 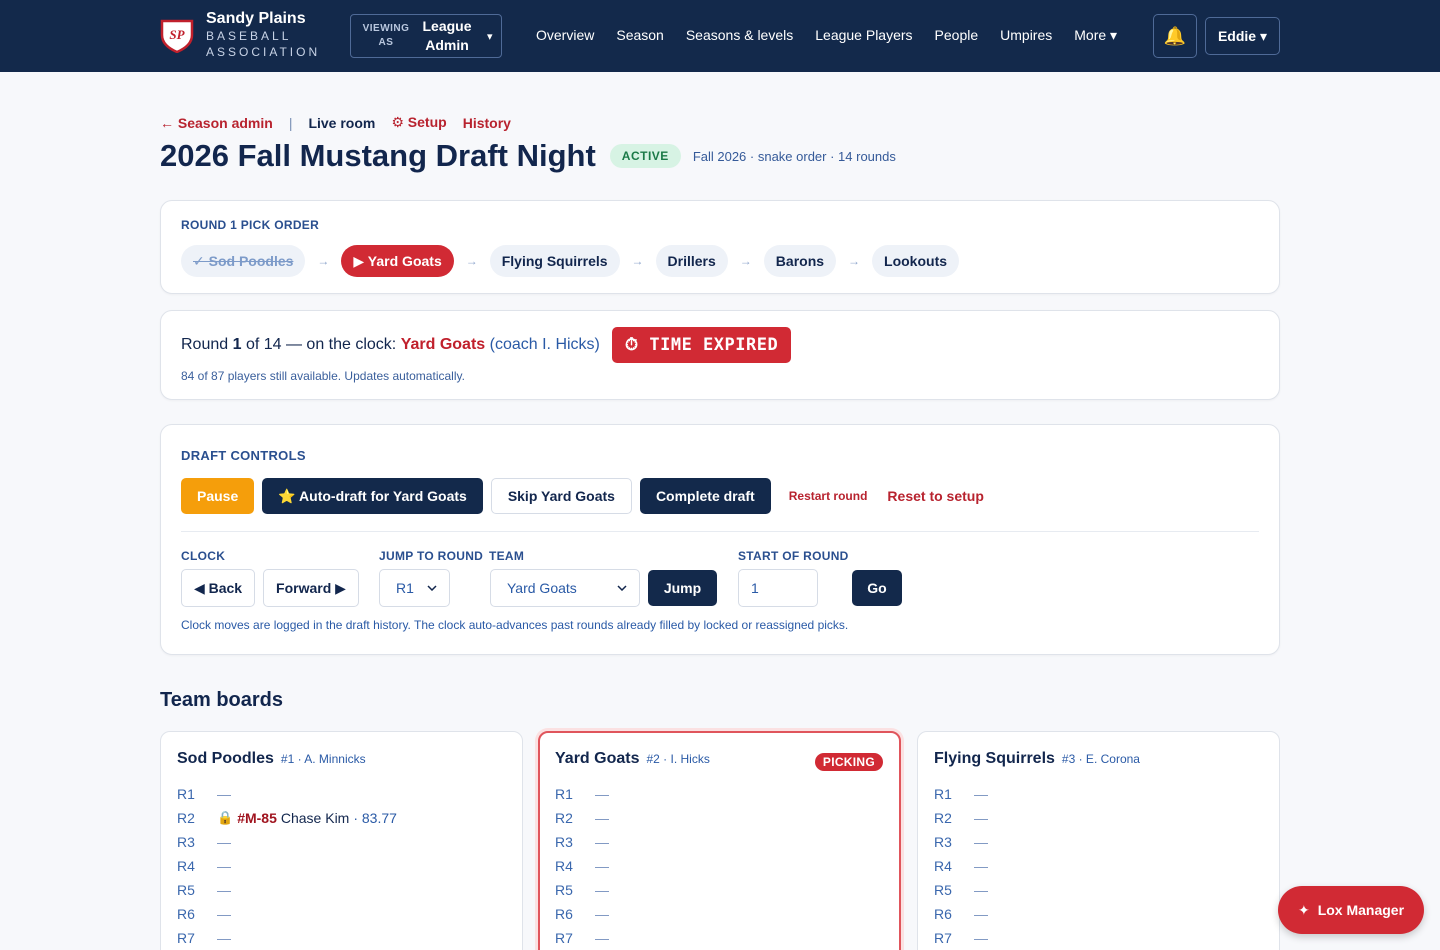 What do you see at coordinates (1026, 35) in the screenshot?
I see `nav-umpires: Umpires` at bounding box center [1026, 35].